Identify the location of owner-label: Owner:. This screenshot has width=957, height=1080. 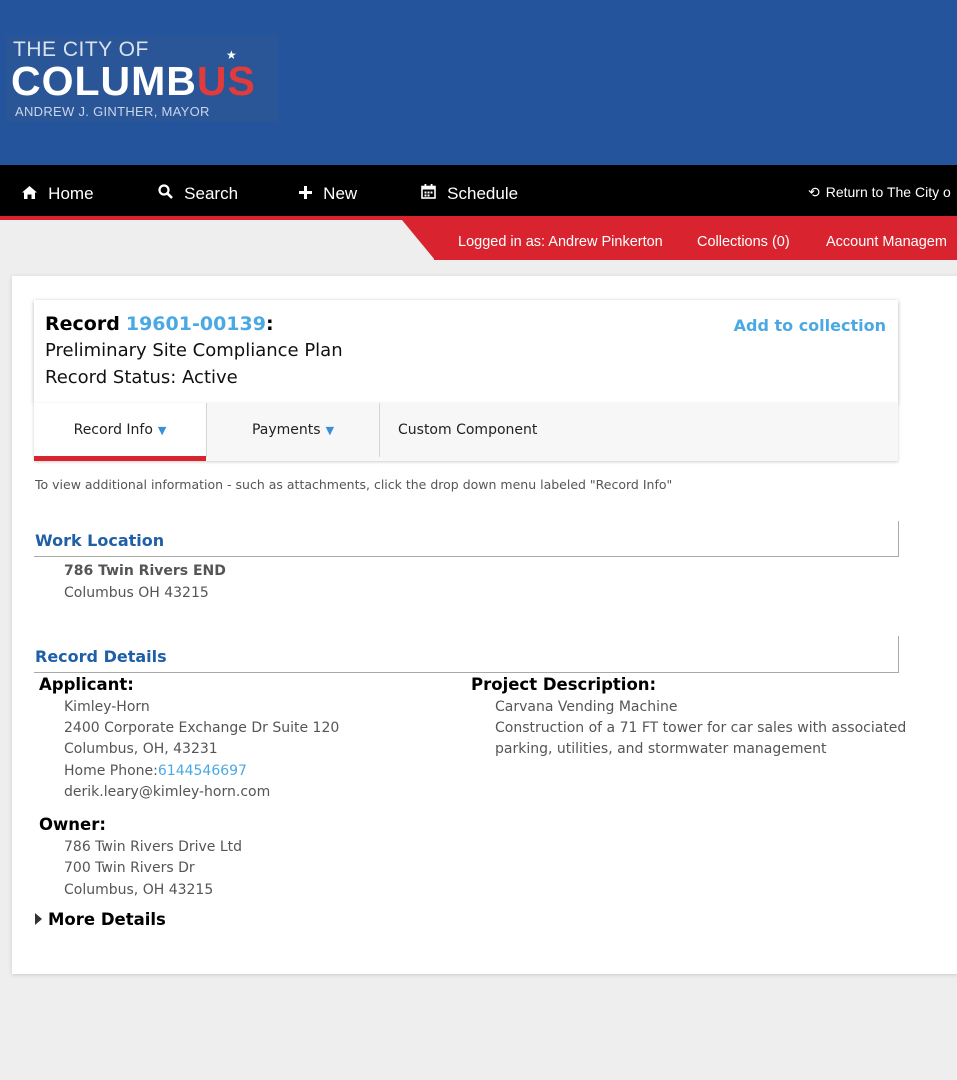
(72, 824).